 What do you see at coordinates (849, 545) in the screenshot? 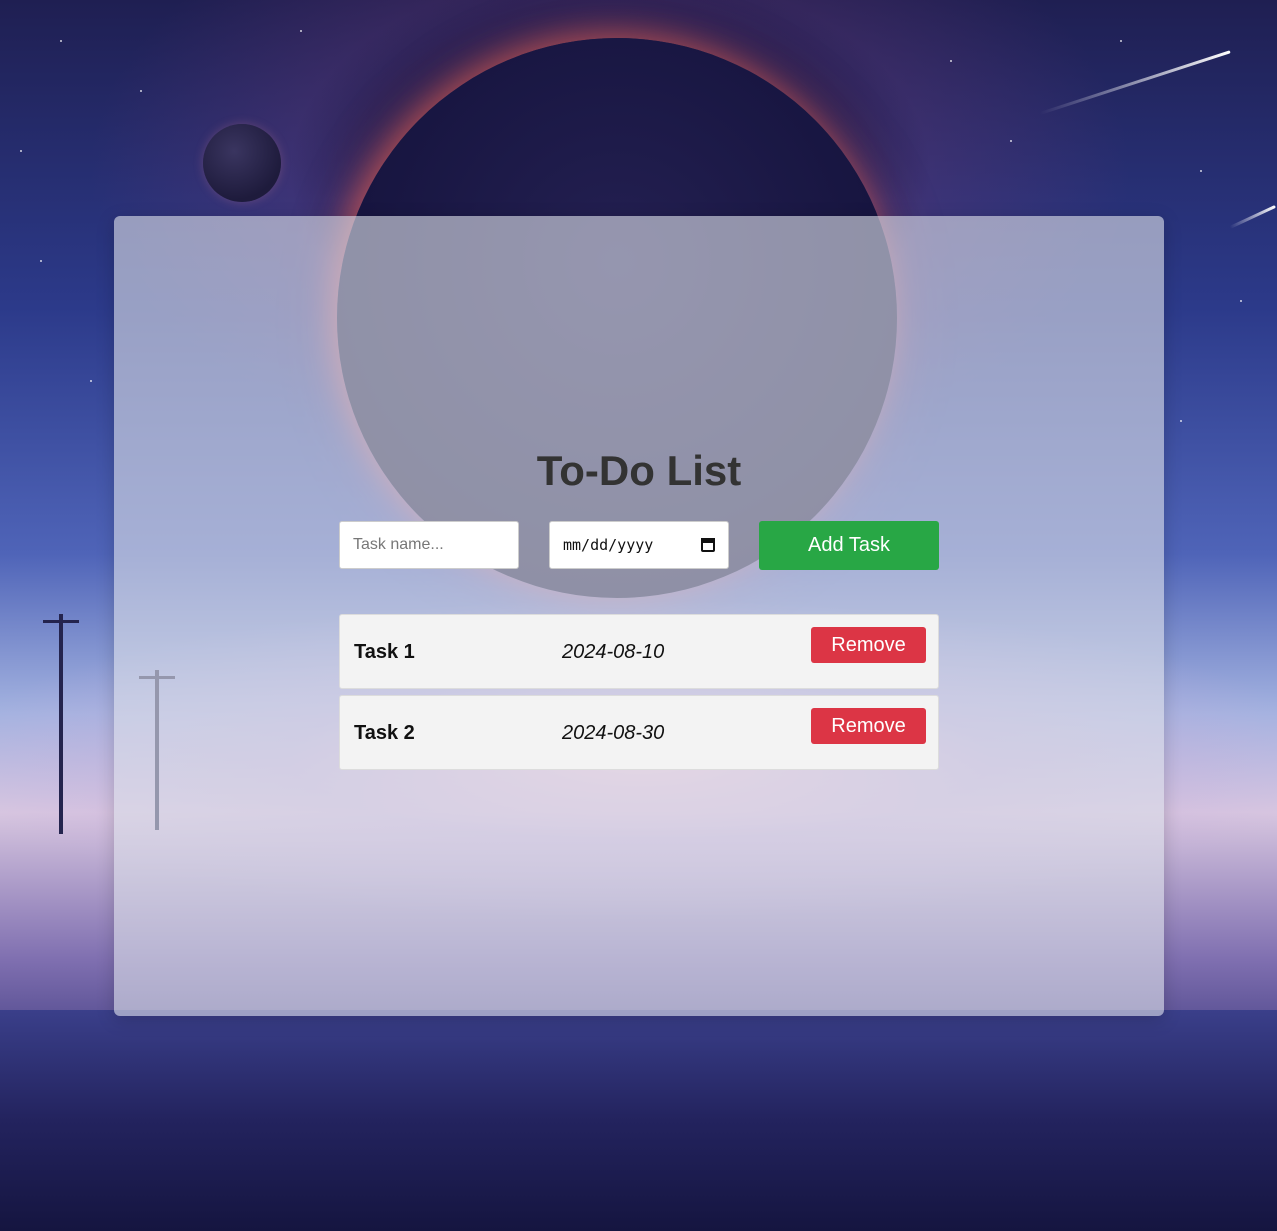
I see `add-task-button: Add Task` at bounding box center [849, 545].